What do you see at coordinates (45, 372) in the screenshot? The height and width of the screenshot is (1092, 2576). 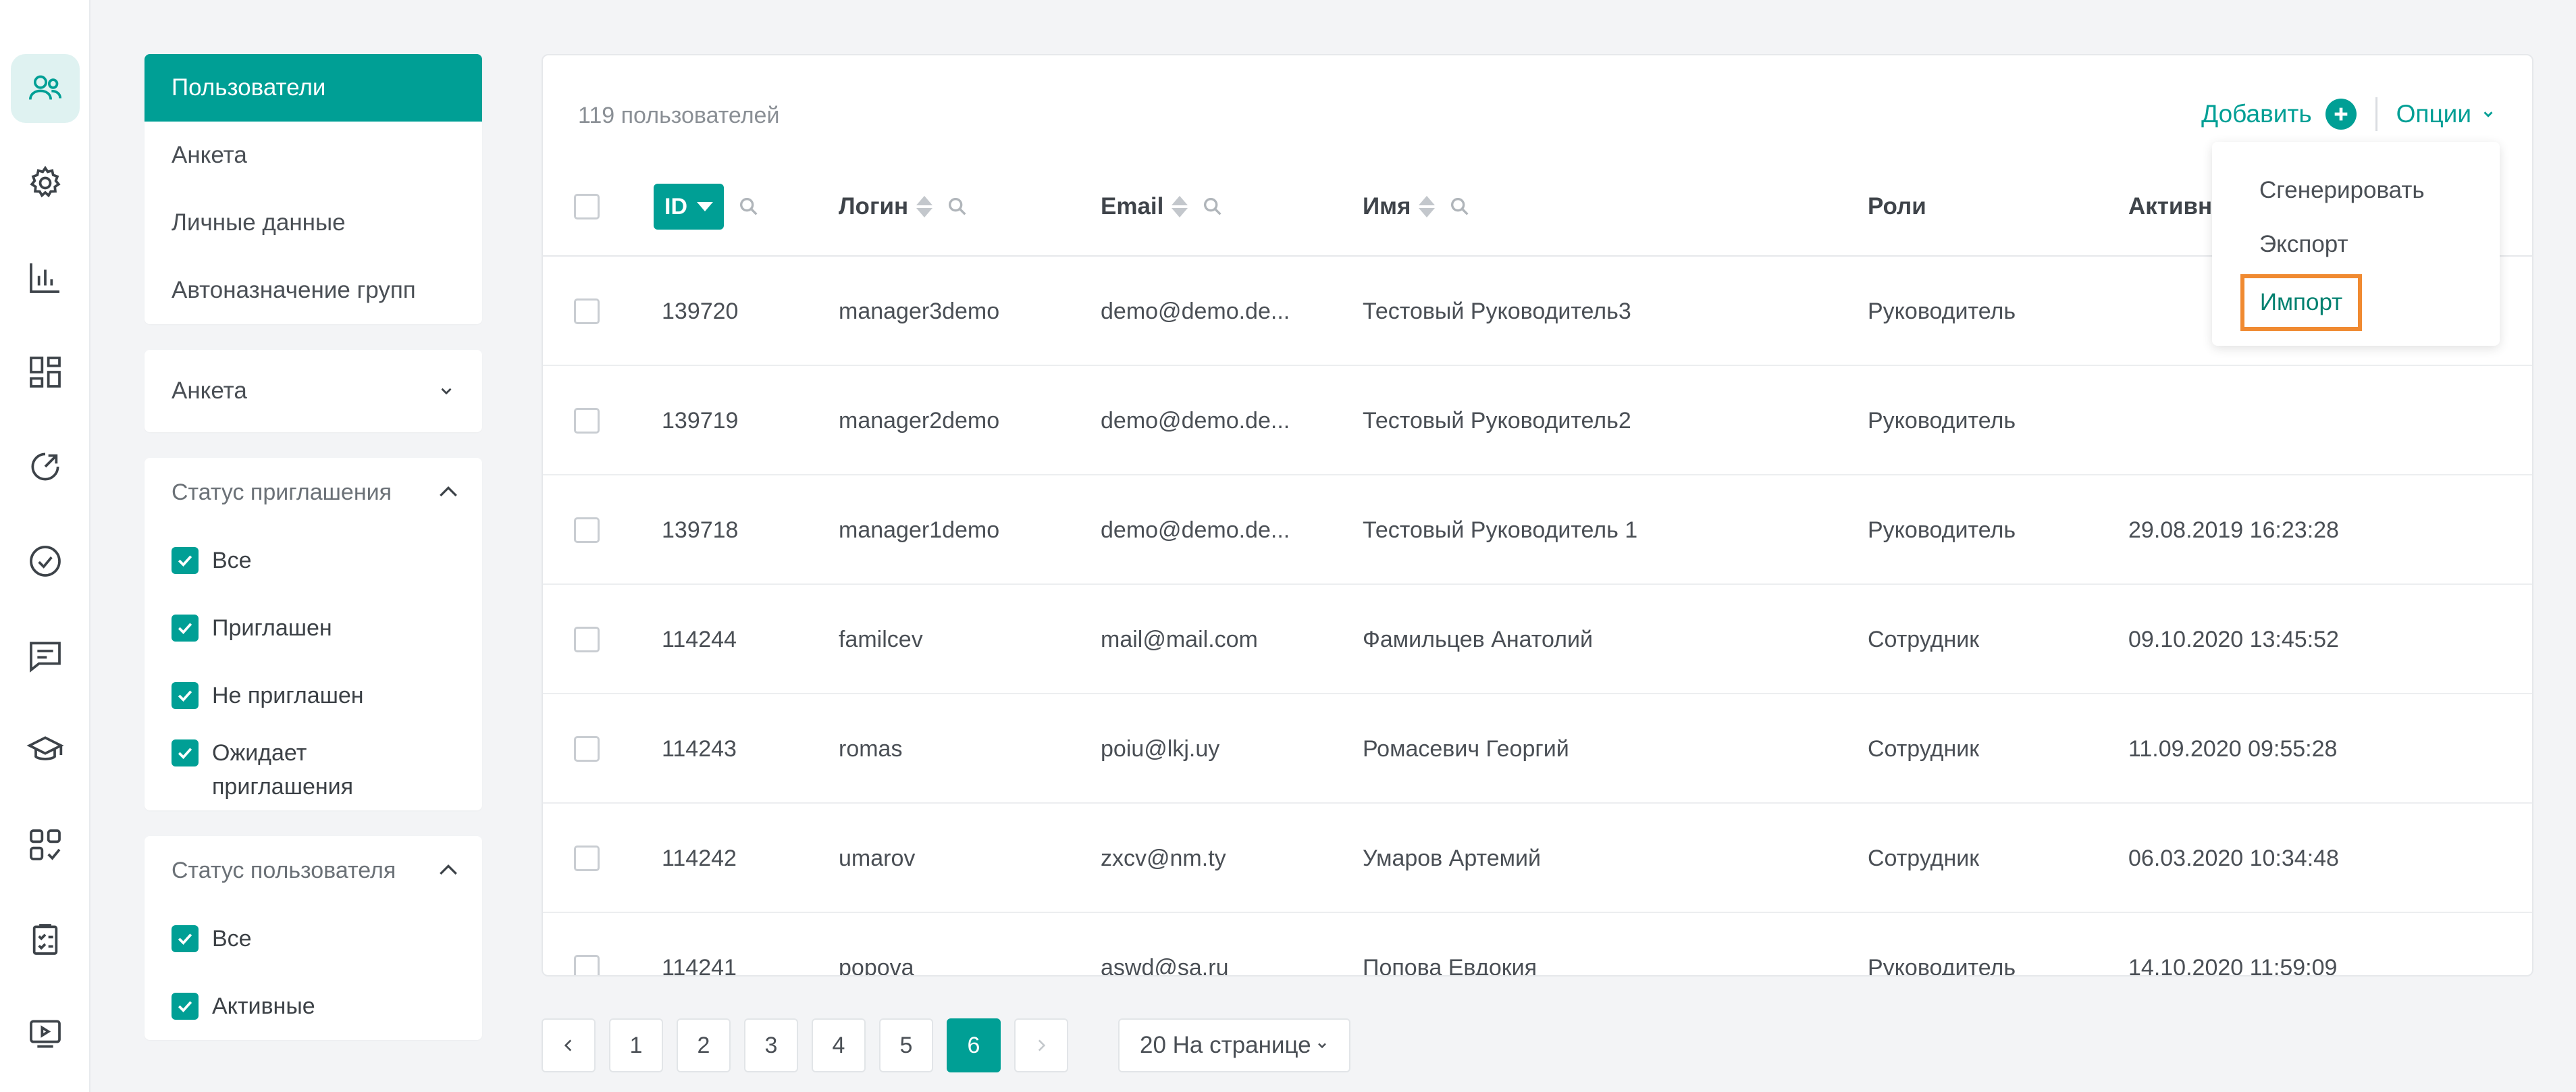 I see `dashboard-icon` at bounding box center [45, 372].